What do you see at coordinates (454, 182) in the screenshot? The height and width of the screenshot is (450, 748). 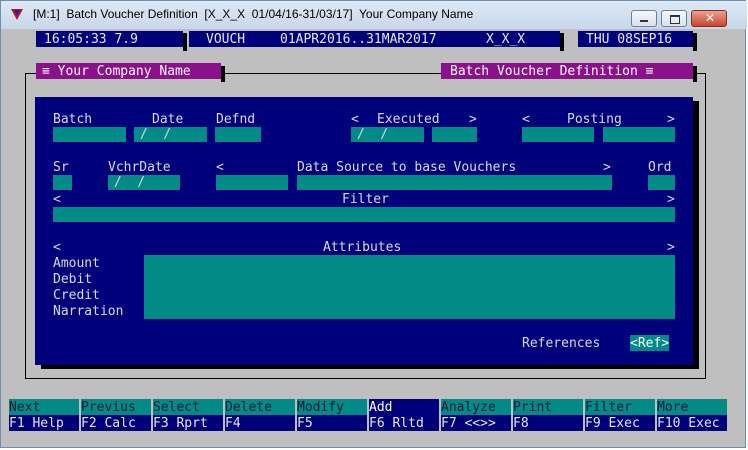 I see `data-source-field` at bounding box center [454, 182].